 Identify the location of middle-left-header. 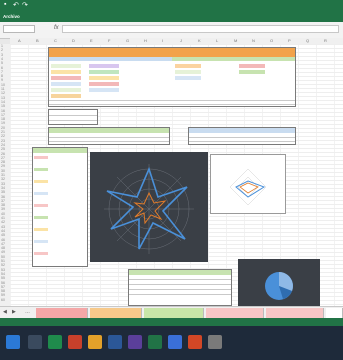
(109, 130).